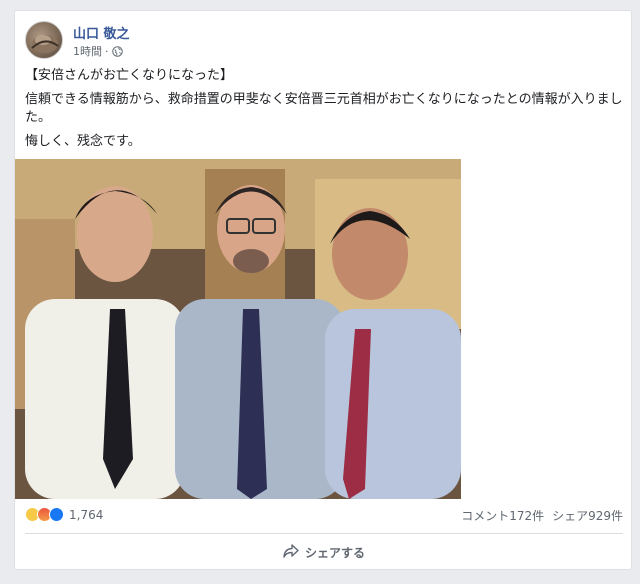 The width and height of the screenshot is (640, 584). Describe the element at coordinates (587, 515) in the screenshot. I see `share-count: シェア929件` at that location.